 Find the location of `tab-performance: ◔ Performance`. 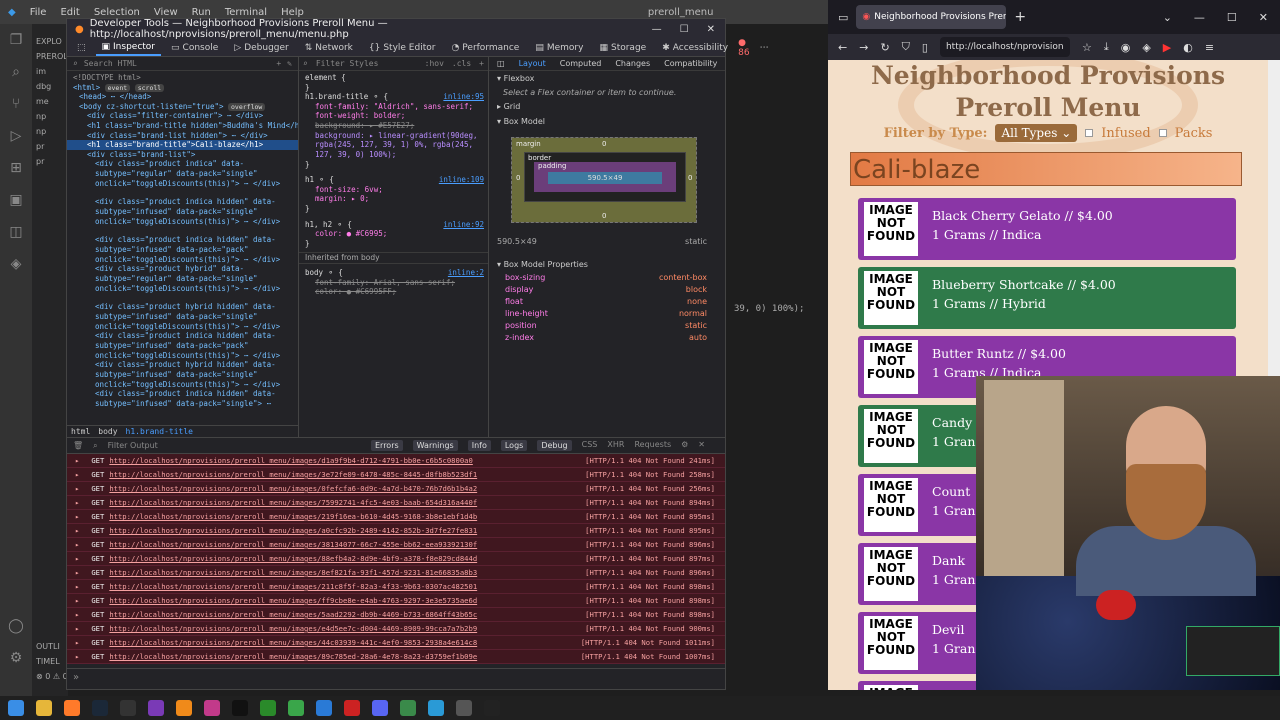

tab-performance: ◔ Performance is located at coordinates (485, 48).